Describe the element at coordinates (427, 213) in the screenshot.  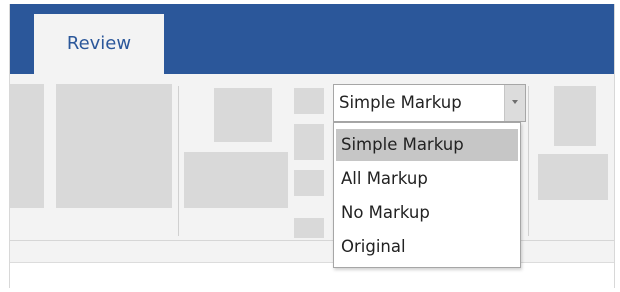
I see `option-no-markup: No Markup` at that location.